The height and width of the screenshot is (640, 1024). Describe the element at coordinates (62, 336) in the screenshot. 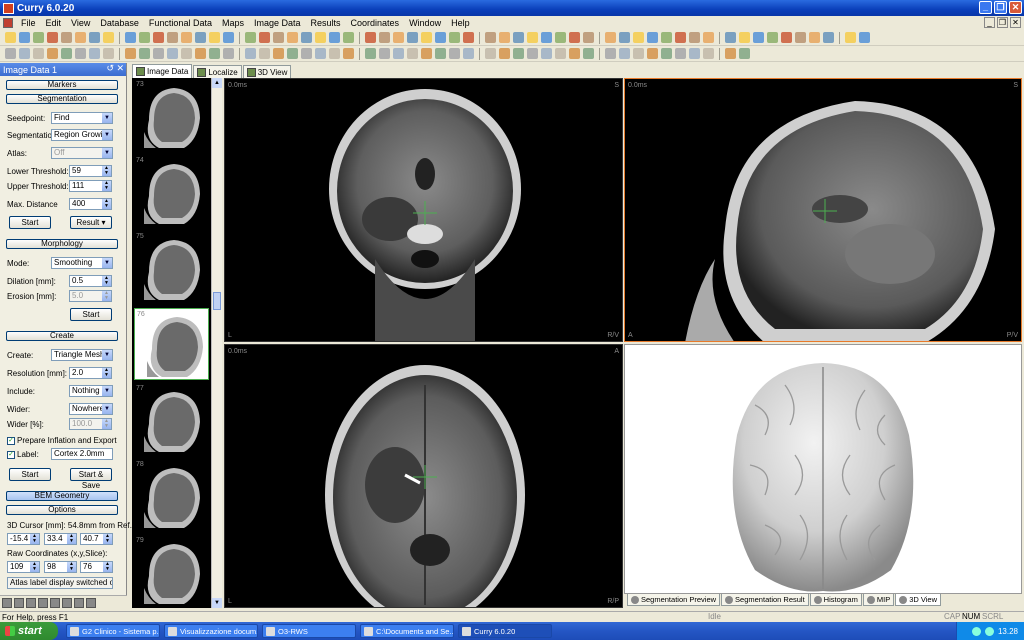

I see `create-header: Create` at that location.